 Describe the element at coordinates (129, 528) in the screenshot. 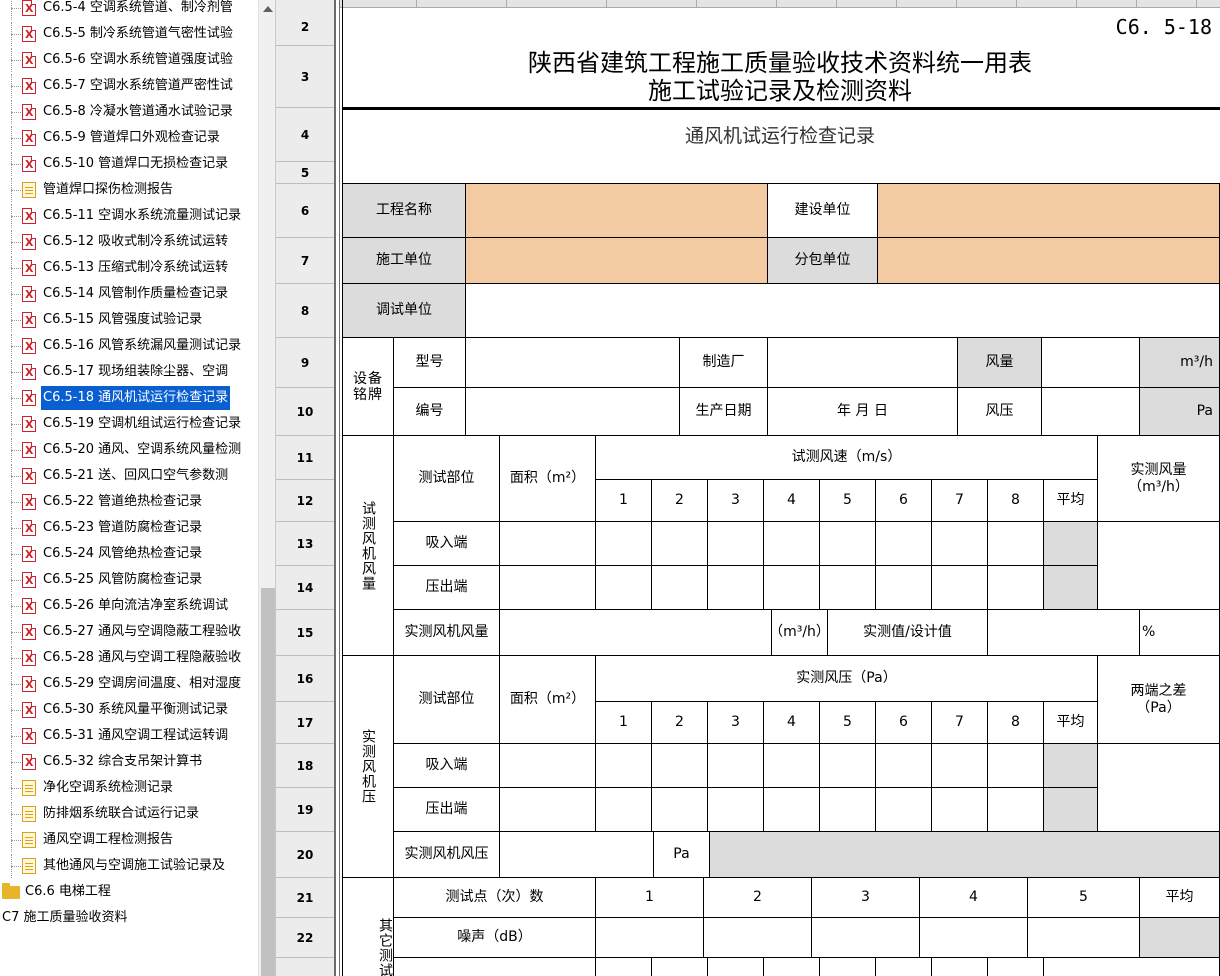

I see `tree-item: X C6.5-23 管道防腐检查记录` at that location.